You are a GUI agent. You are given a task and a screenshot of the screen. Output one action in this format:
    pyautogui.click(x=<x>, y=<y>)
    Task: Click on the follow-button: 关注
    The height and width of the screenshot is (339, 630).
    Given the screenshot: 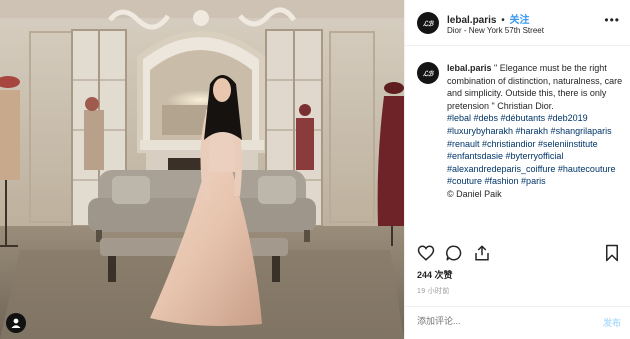 What is the action you would take?
    pyautogui.click(x=520, y=20)
    